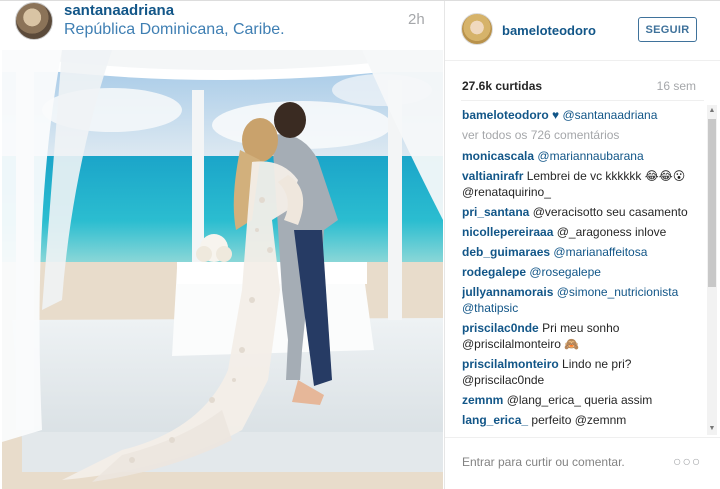 Image resolution: width=720 pixels, height=489 pixels. Describe the element at coordinates (416, 19) in the screenshot. I see `post-timestamp: 2h` at that location.